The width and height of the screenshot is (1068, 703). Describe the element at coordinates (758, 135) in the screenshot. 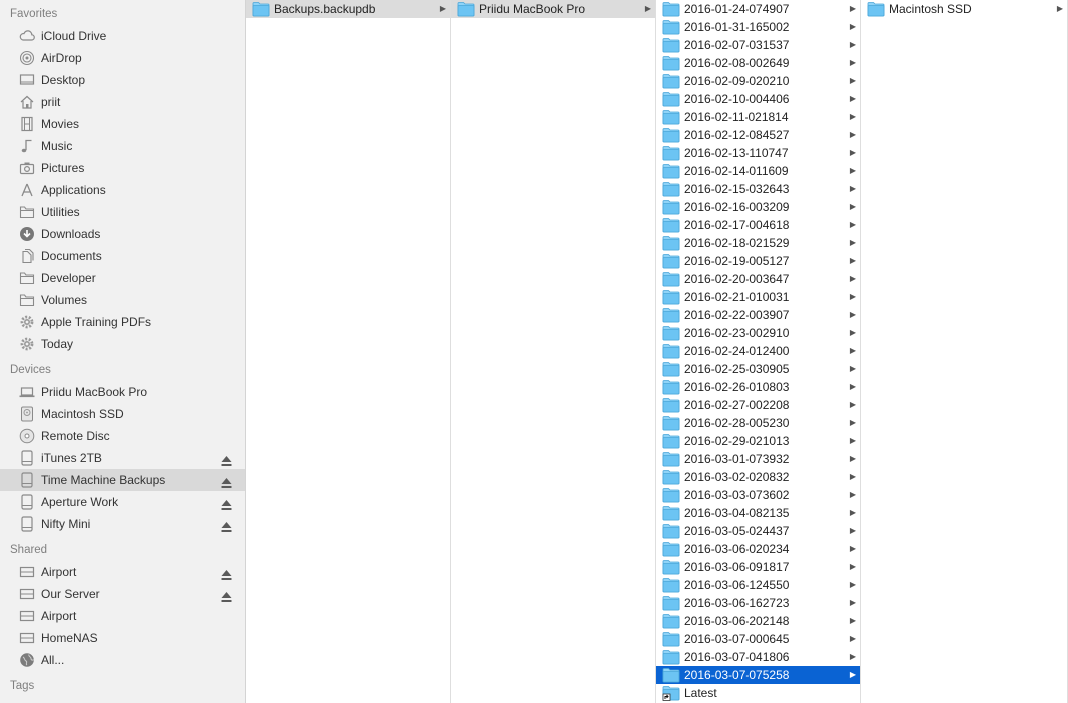

I see `list-item: 2016-02-12-084527 ▶` at that location.